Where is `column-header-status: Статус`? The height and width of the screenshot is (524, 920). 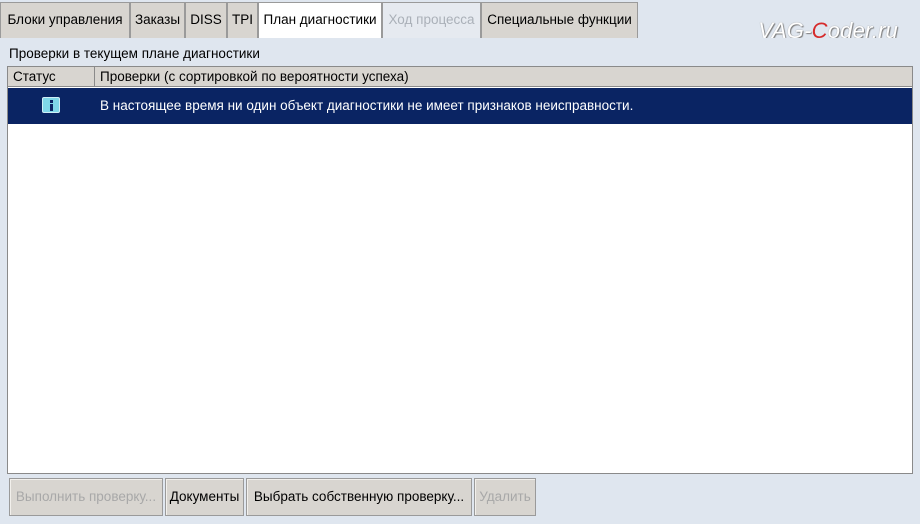 column-header-status: Статус is located at coordinates (51, 76).